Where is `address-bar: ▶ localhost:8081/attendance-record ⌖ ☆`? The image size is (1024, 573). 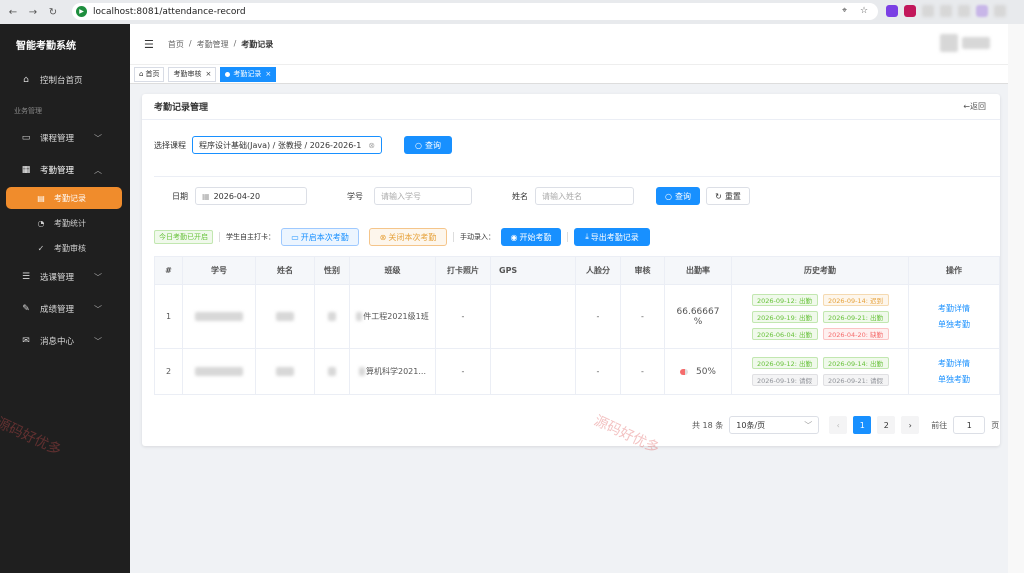 address-bar: ▶ localhost:8081/attendance-record ⌖ ☆ is located at coordinates (475, 11).